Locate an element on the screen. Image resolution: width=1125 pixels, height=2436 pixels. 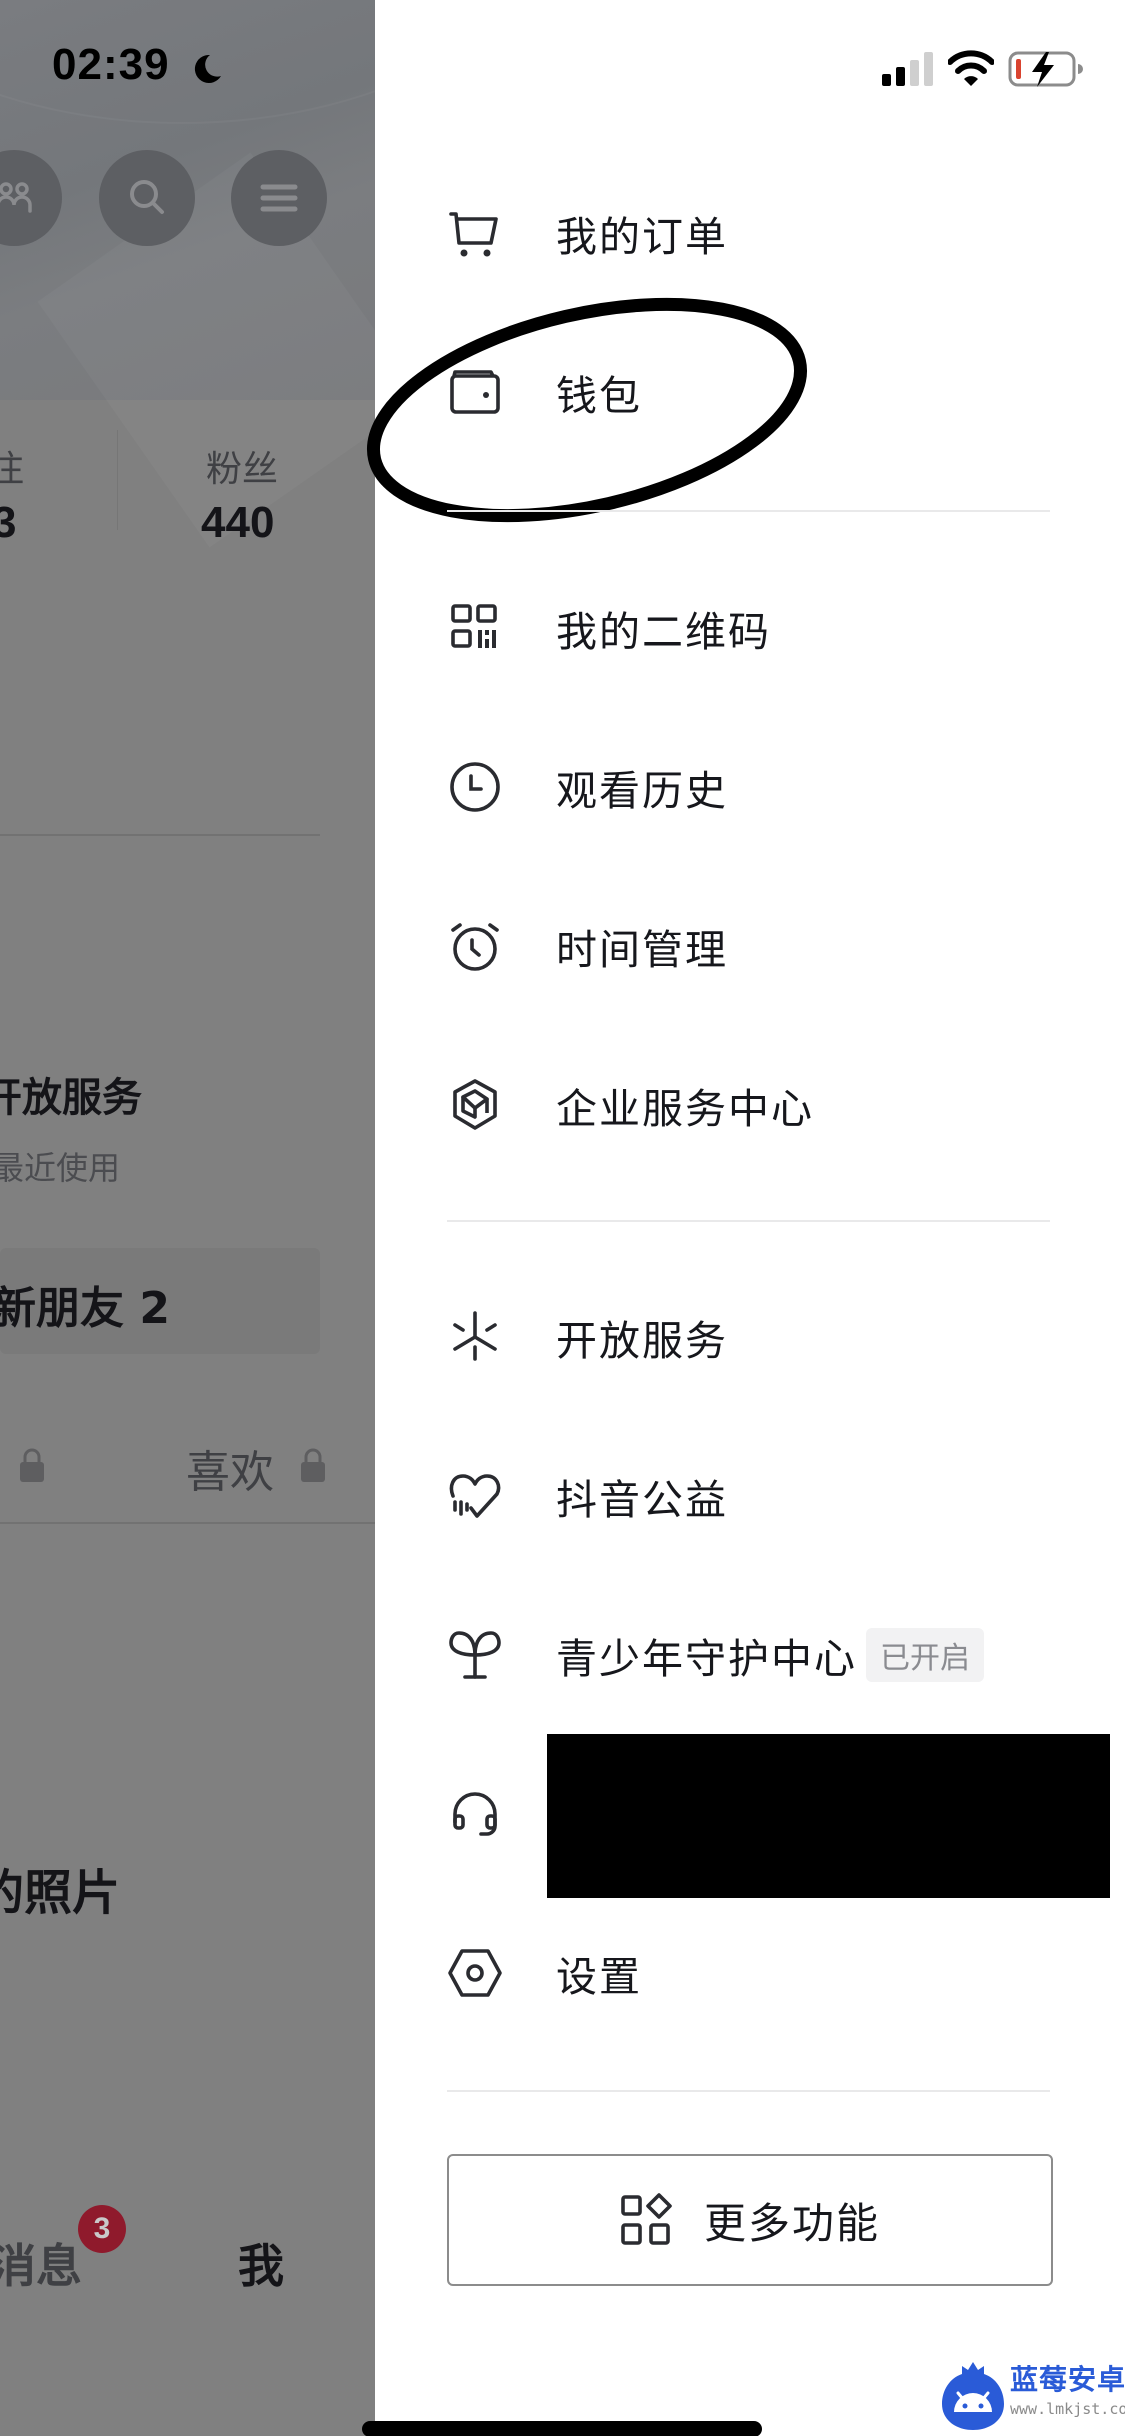
search-button is located at coordinates (147, 198).